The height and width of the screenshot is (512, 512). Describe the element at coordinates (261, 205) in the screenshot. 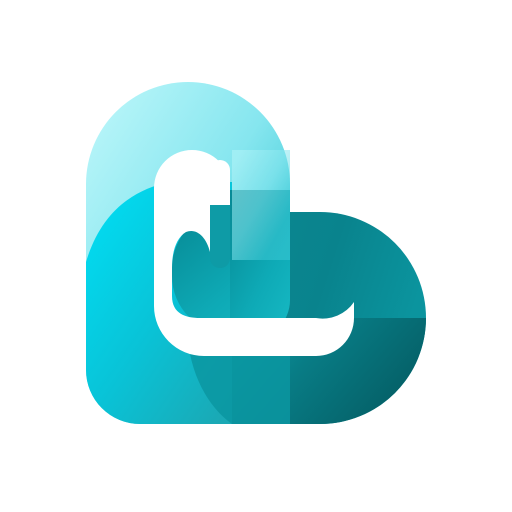

I see `front-link-highlight` at that location.